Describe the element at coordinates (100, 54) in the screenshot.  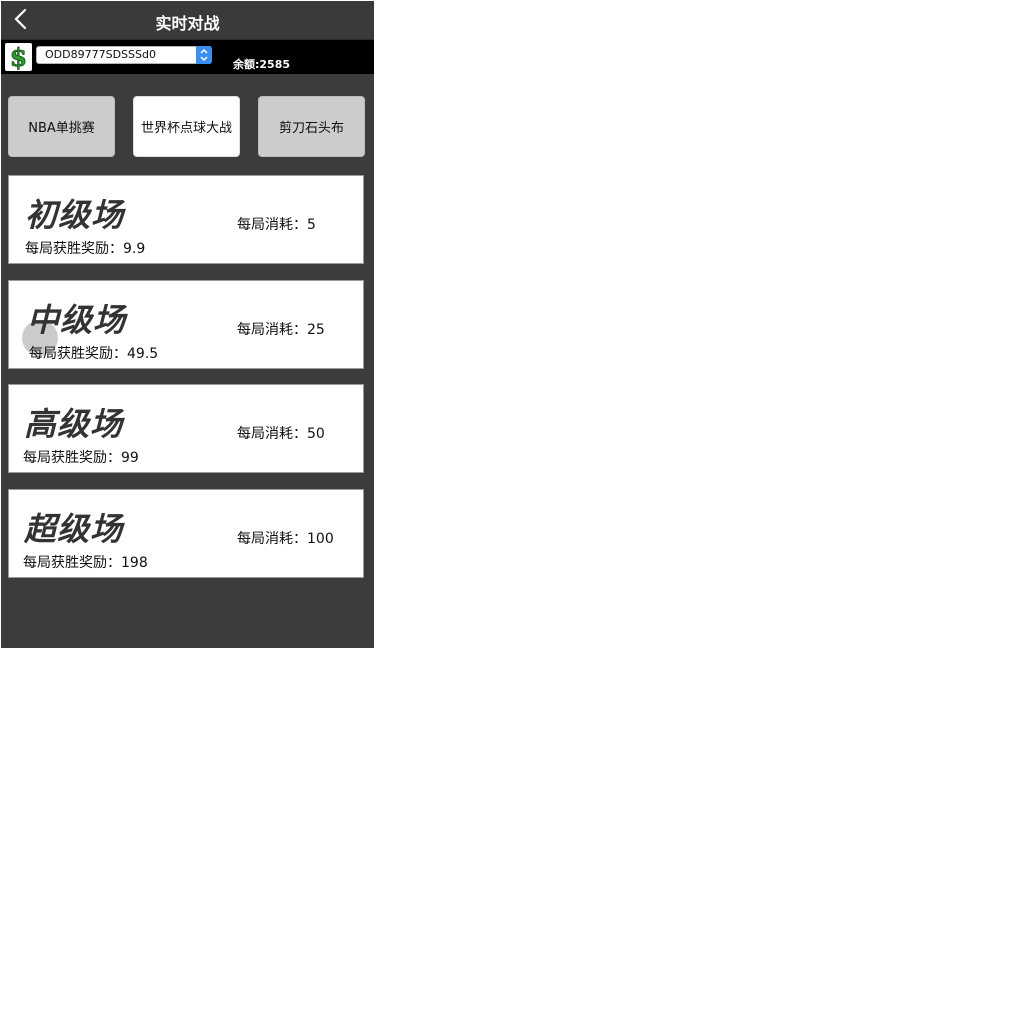
I see `account-select-value: ODD89777SDSSSd0` at that location.